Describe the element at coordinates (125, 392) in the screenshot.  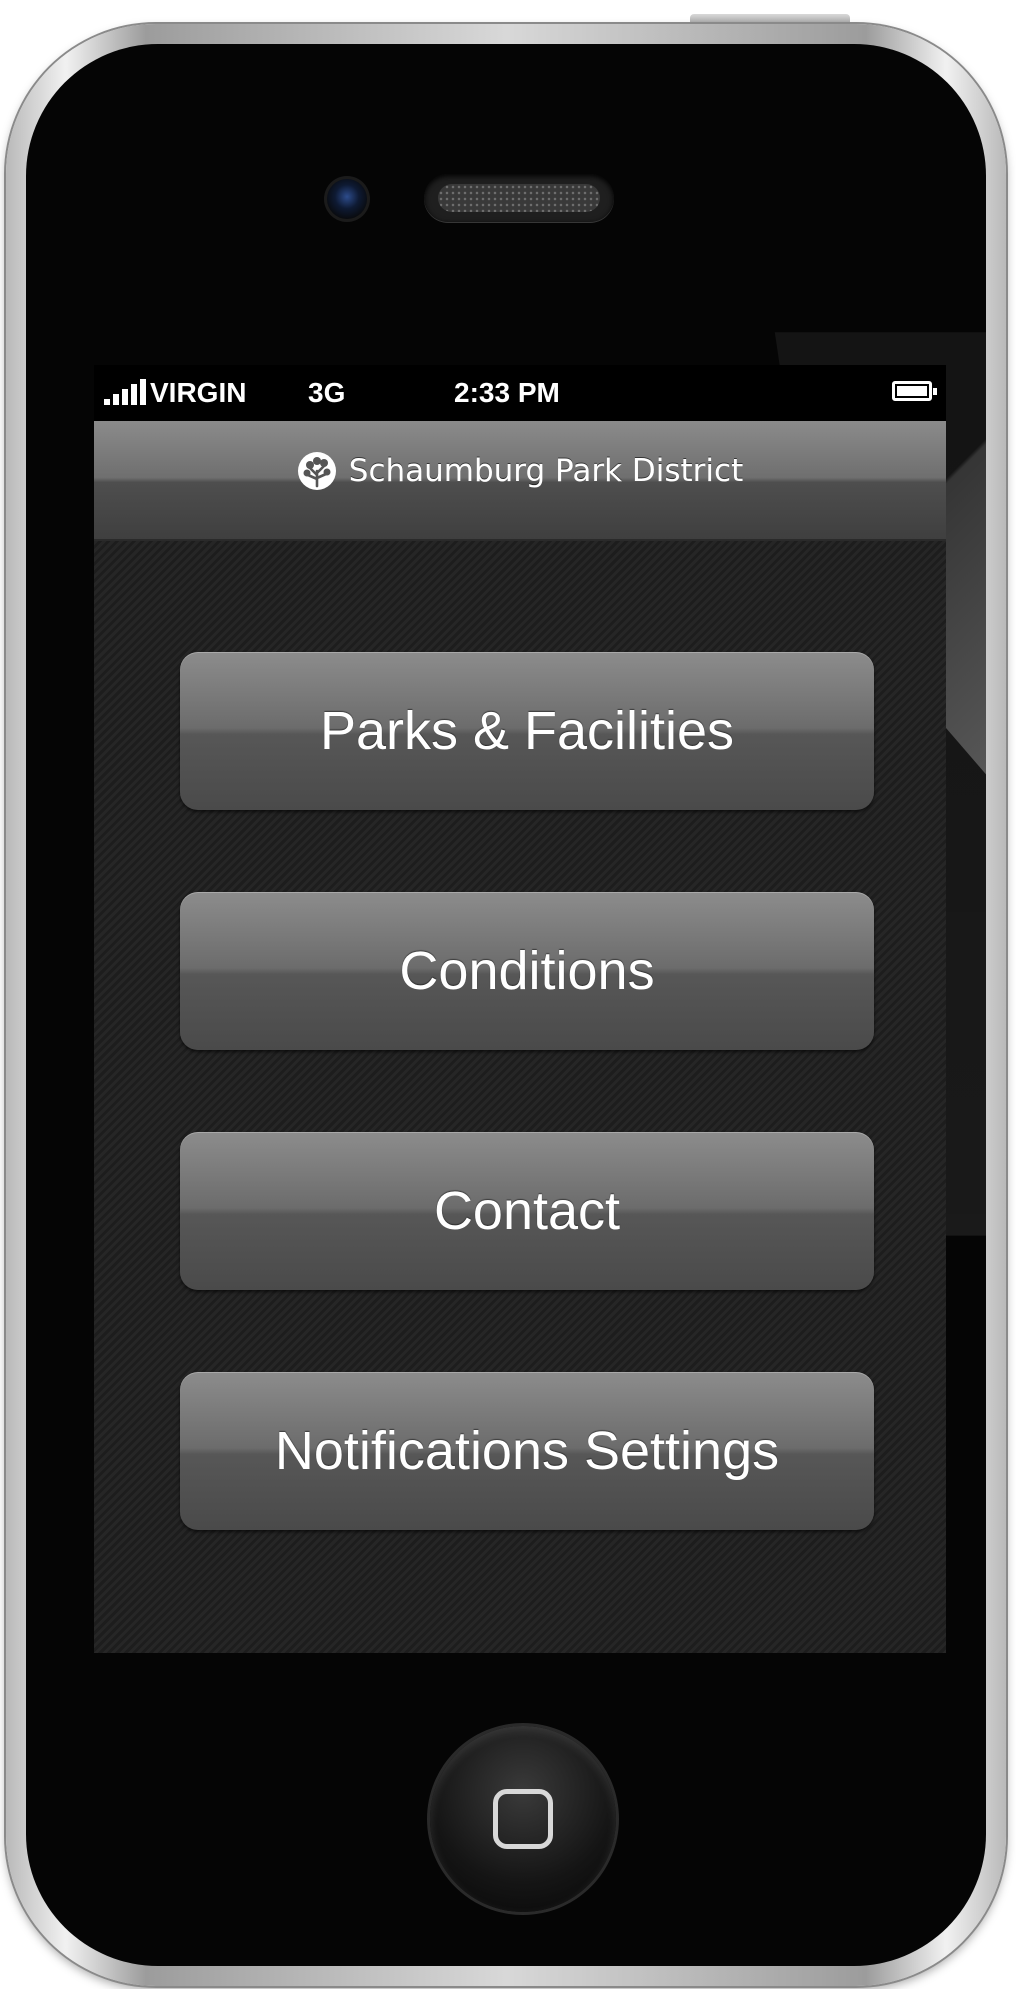
I see `signal-bars-icon` at that location.